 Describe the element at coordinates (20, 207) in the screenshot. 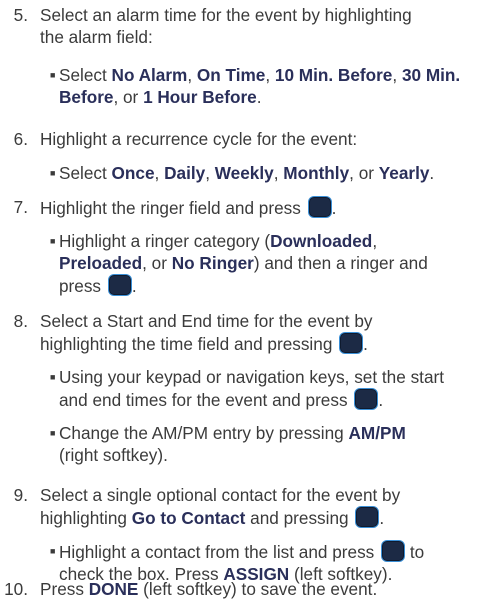

I see `step-number: 7.` at that location.